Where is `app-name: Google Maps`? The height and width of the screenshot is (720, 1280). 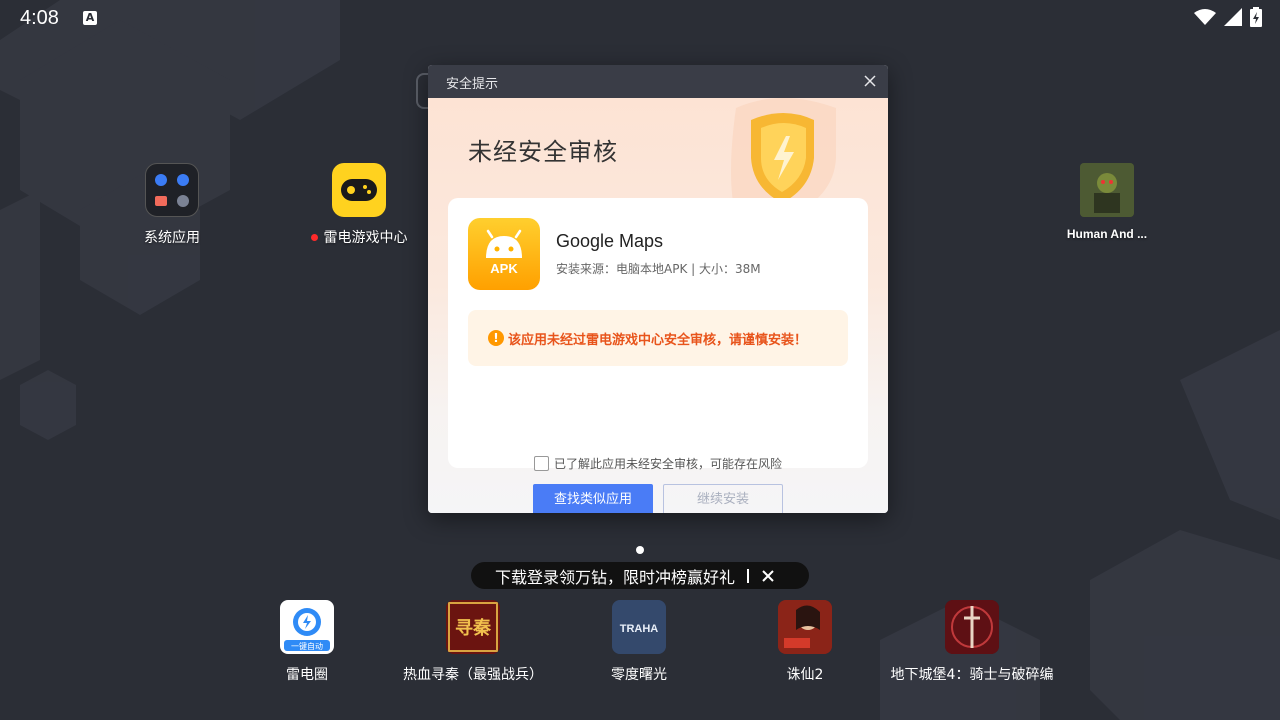
app-name: Google Maps is located at coordinates (610, 241).